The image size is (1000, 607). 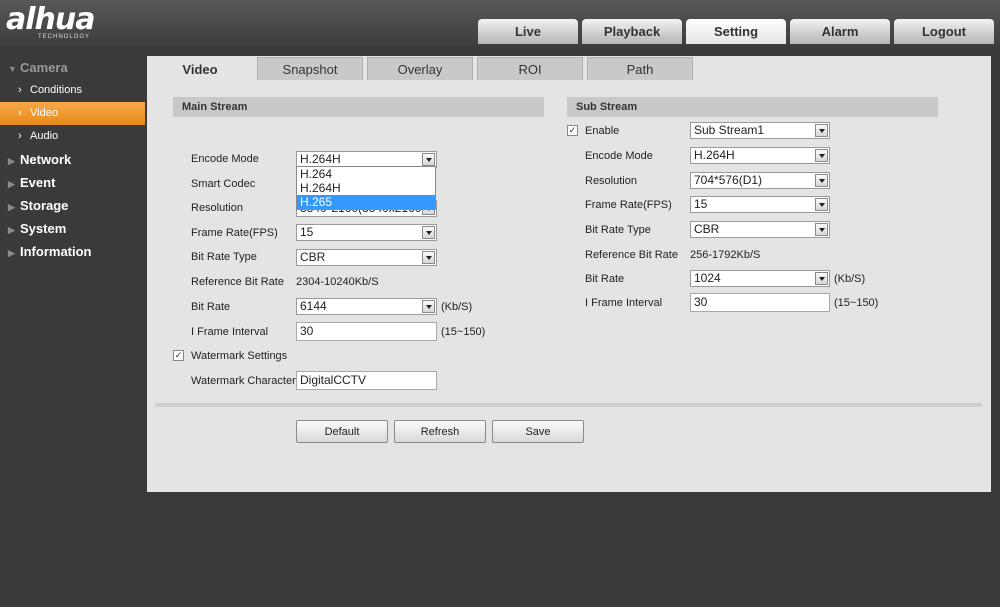 What do you see at coordinates (73, 228) in the screenshot?
I see `sidebar-item-system: ▶ System` at bounding box center [73, 228].